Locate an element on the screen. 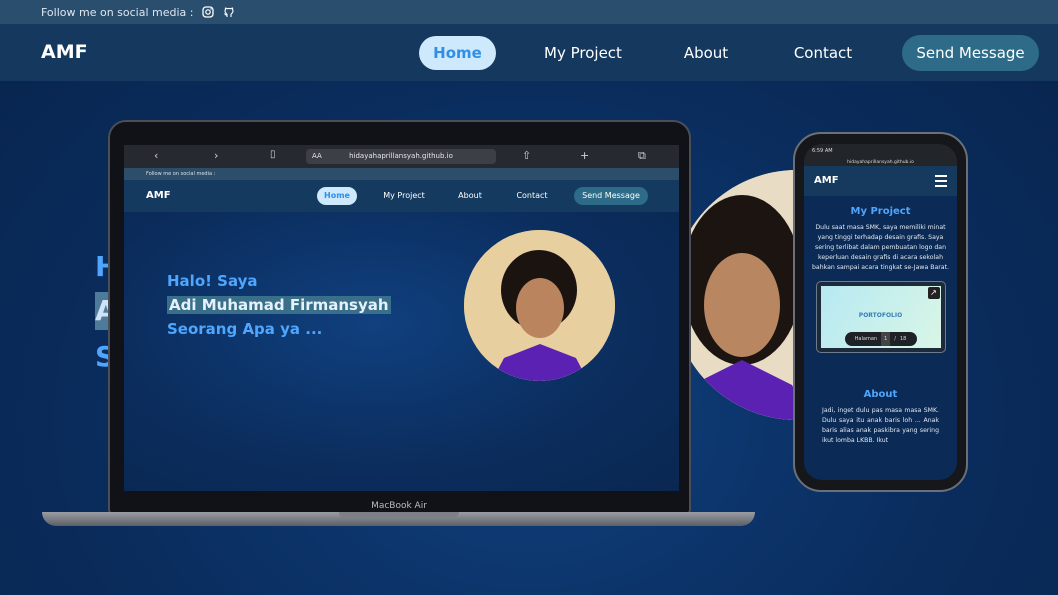 The image size is (1058, 595). page-current: 1 is located at coordinates (886, 339).